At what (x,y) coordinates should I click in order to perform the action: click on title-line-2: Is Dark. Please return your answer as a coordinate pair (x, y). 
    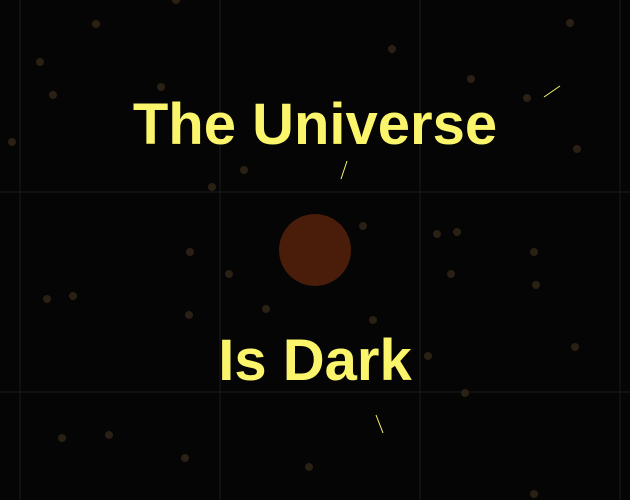
    Looking at the image, I should click on (315, 360).